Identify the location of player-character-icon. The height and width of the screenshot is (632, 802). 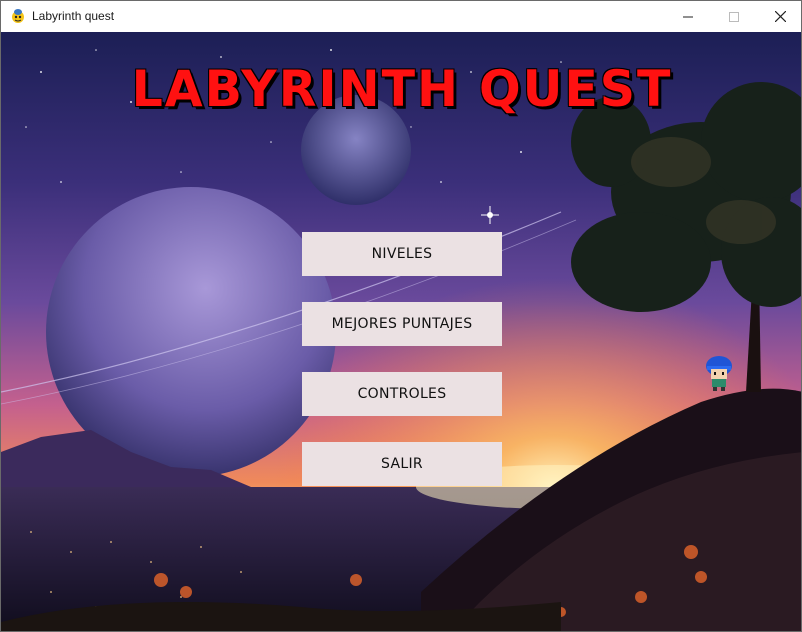
(719, 373).